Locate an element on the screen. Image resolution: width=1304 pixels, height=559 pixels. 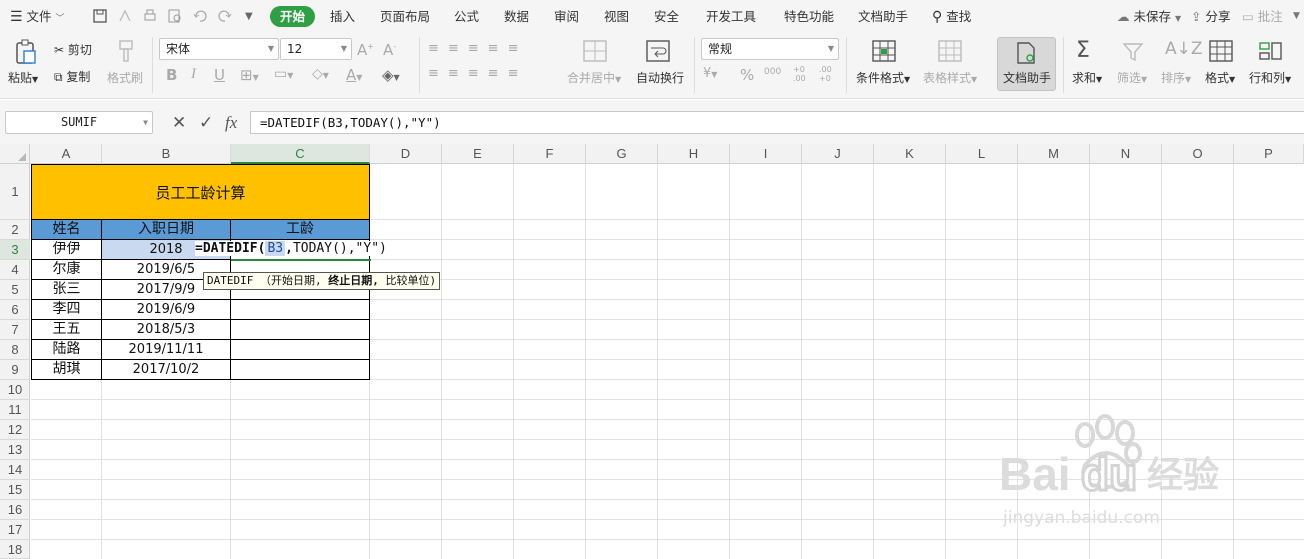
table-cell-date: 2018/5/3 is located at coordinates (166, 330).